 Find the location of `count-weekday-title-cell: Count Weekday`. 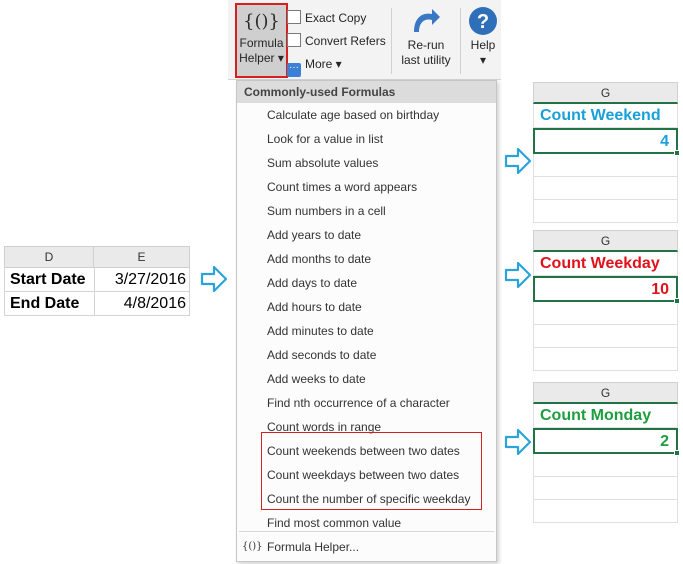

count-weekday-title-cell: Count Weekday is located at coordinates (605, 264).